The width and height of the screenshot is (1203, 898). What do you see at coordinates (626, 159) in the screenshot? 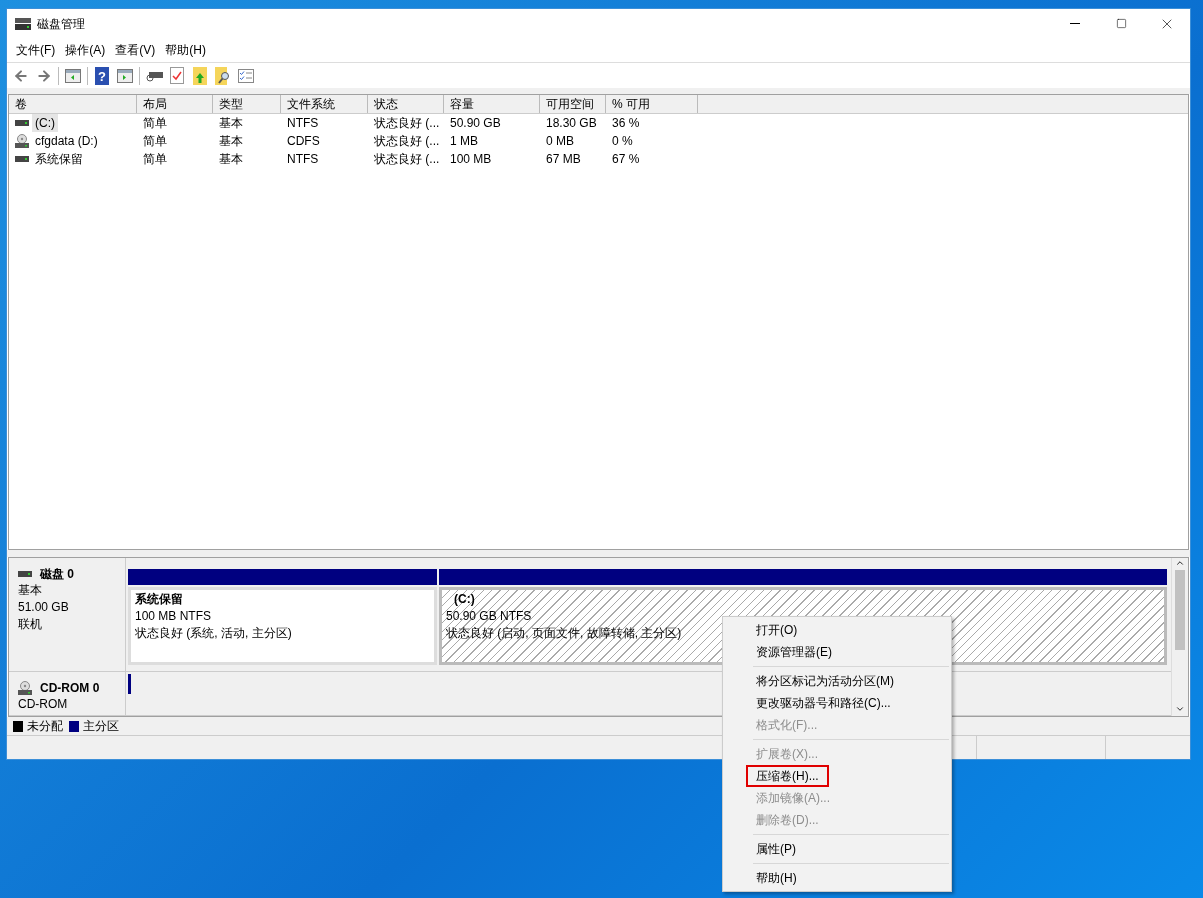
I see `table-cell-text: 67 %` at bounding box center [626, 159].